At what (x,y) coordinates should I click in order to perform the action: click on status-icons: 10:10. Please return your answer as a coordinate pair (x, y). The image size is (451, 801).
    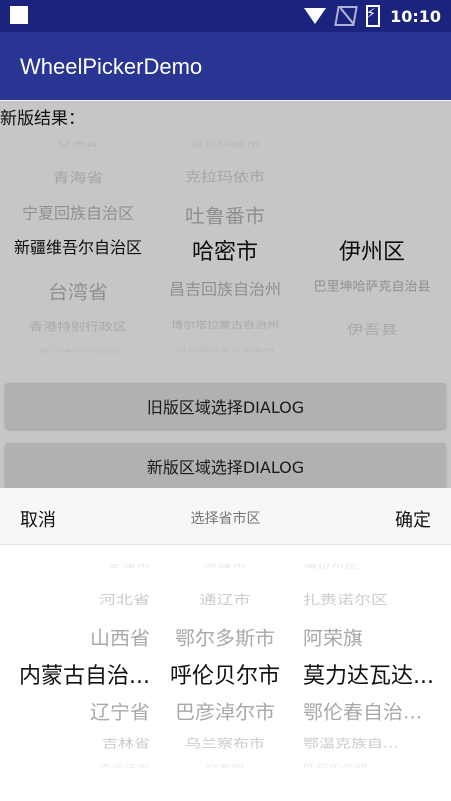
    Looking at the image, I should click on (372, 16).